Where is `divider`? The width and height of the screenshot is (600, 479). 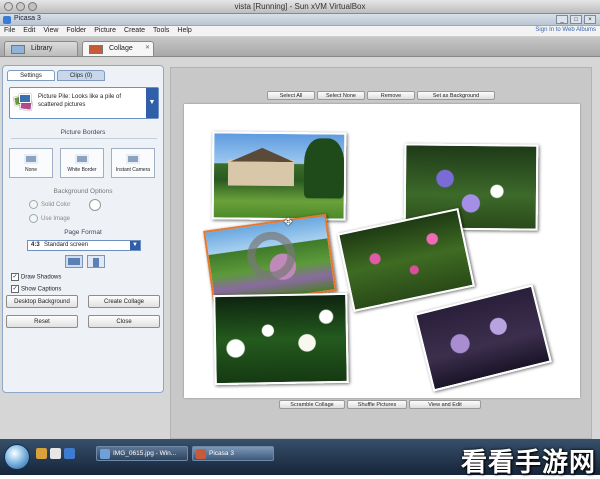 divider is located at coordinates (84, 138).